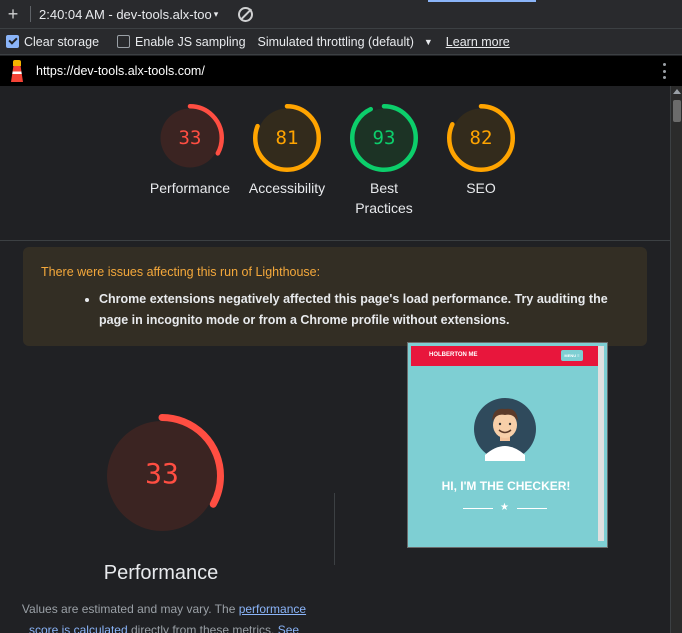 This screenshot has width=682, height=633. What do you see at coordinates (190, 151) in the screenshot?
I see `gauge-performance: 33 Performance` at bounding box center [190, 151].